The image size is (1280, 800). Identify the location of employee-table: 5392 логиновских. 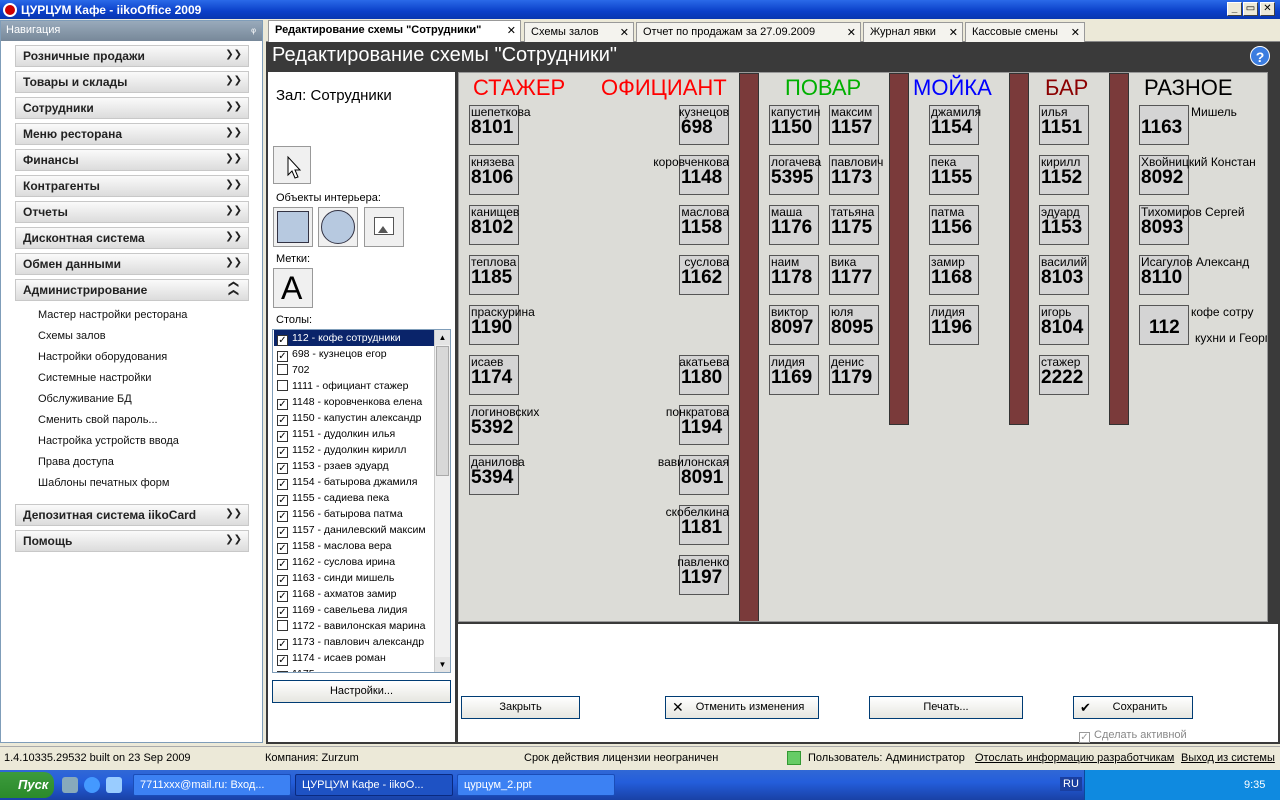
(504, 425).